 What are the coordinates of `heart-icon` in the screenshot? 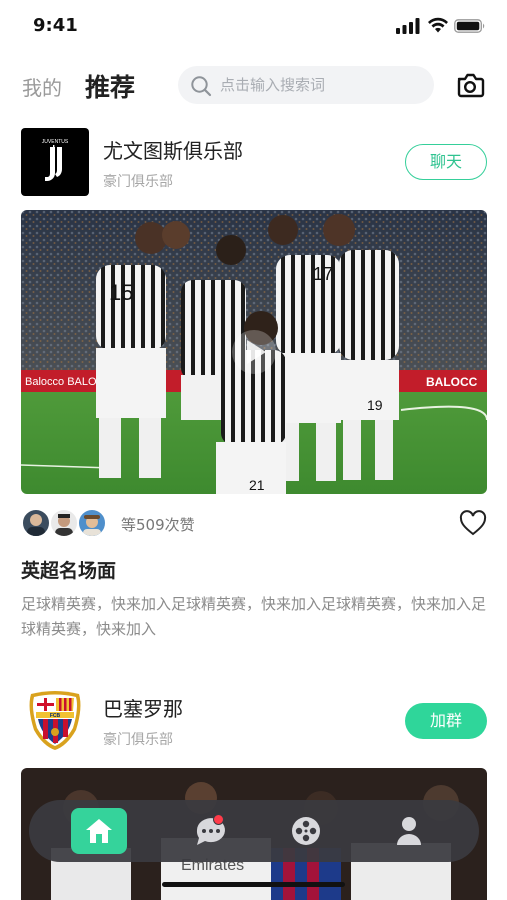 It's located at (473, 523).